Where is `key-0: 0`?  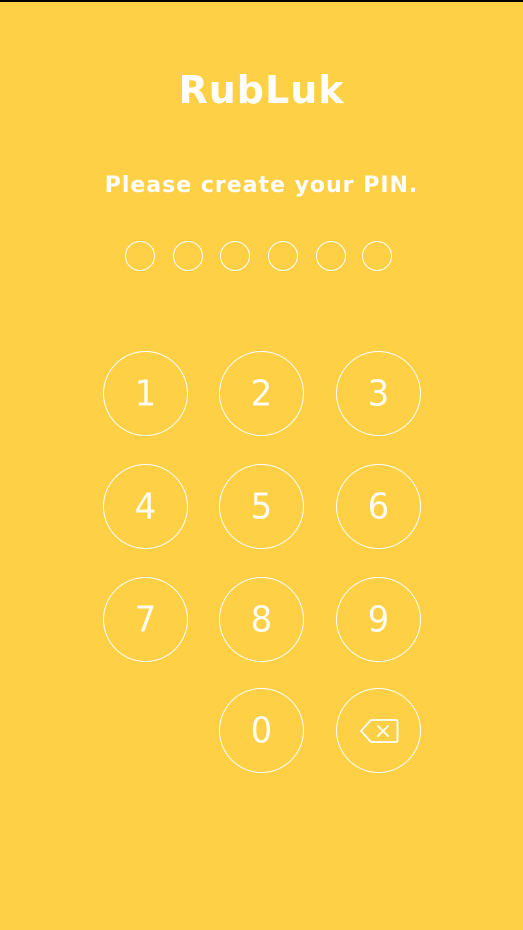 key-0: 0 is located at coordinates (261, 730).